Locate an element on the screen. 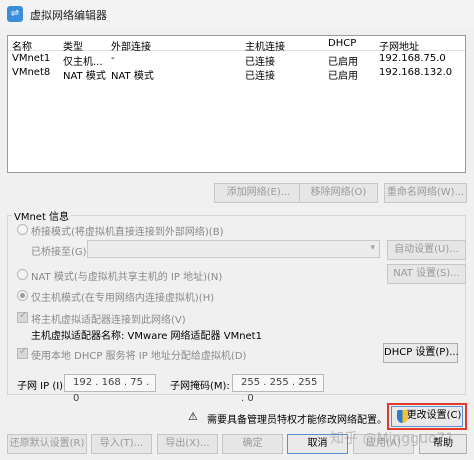 The width and height of the screenshot is (474, 460). subnet-mask-label: 子网掩码(M): is located at coordinates (200, 386).